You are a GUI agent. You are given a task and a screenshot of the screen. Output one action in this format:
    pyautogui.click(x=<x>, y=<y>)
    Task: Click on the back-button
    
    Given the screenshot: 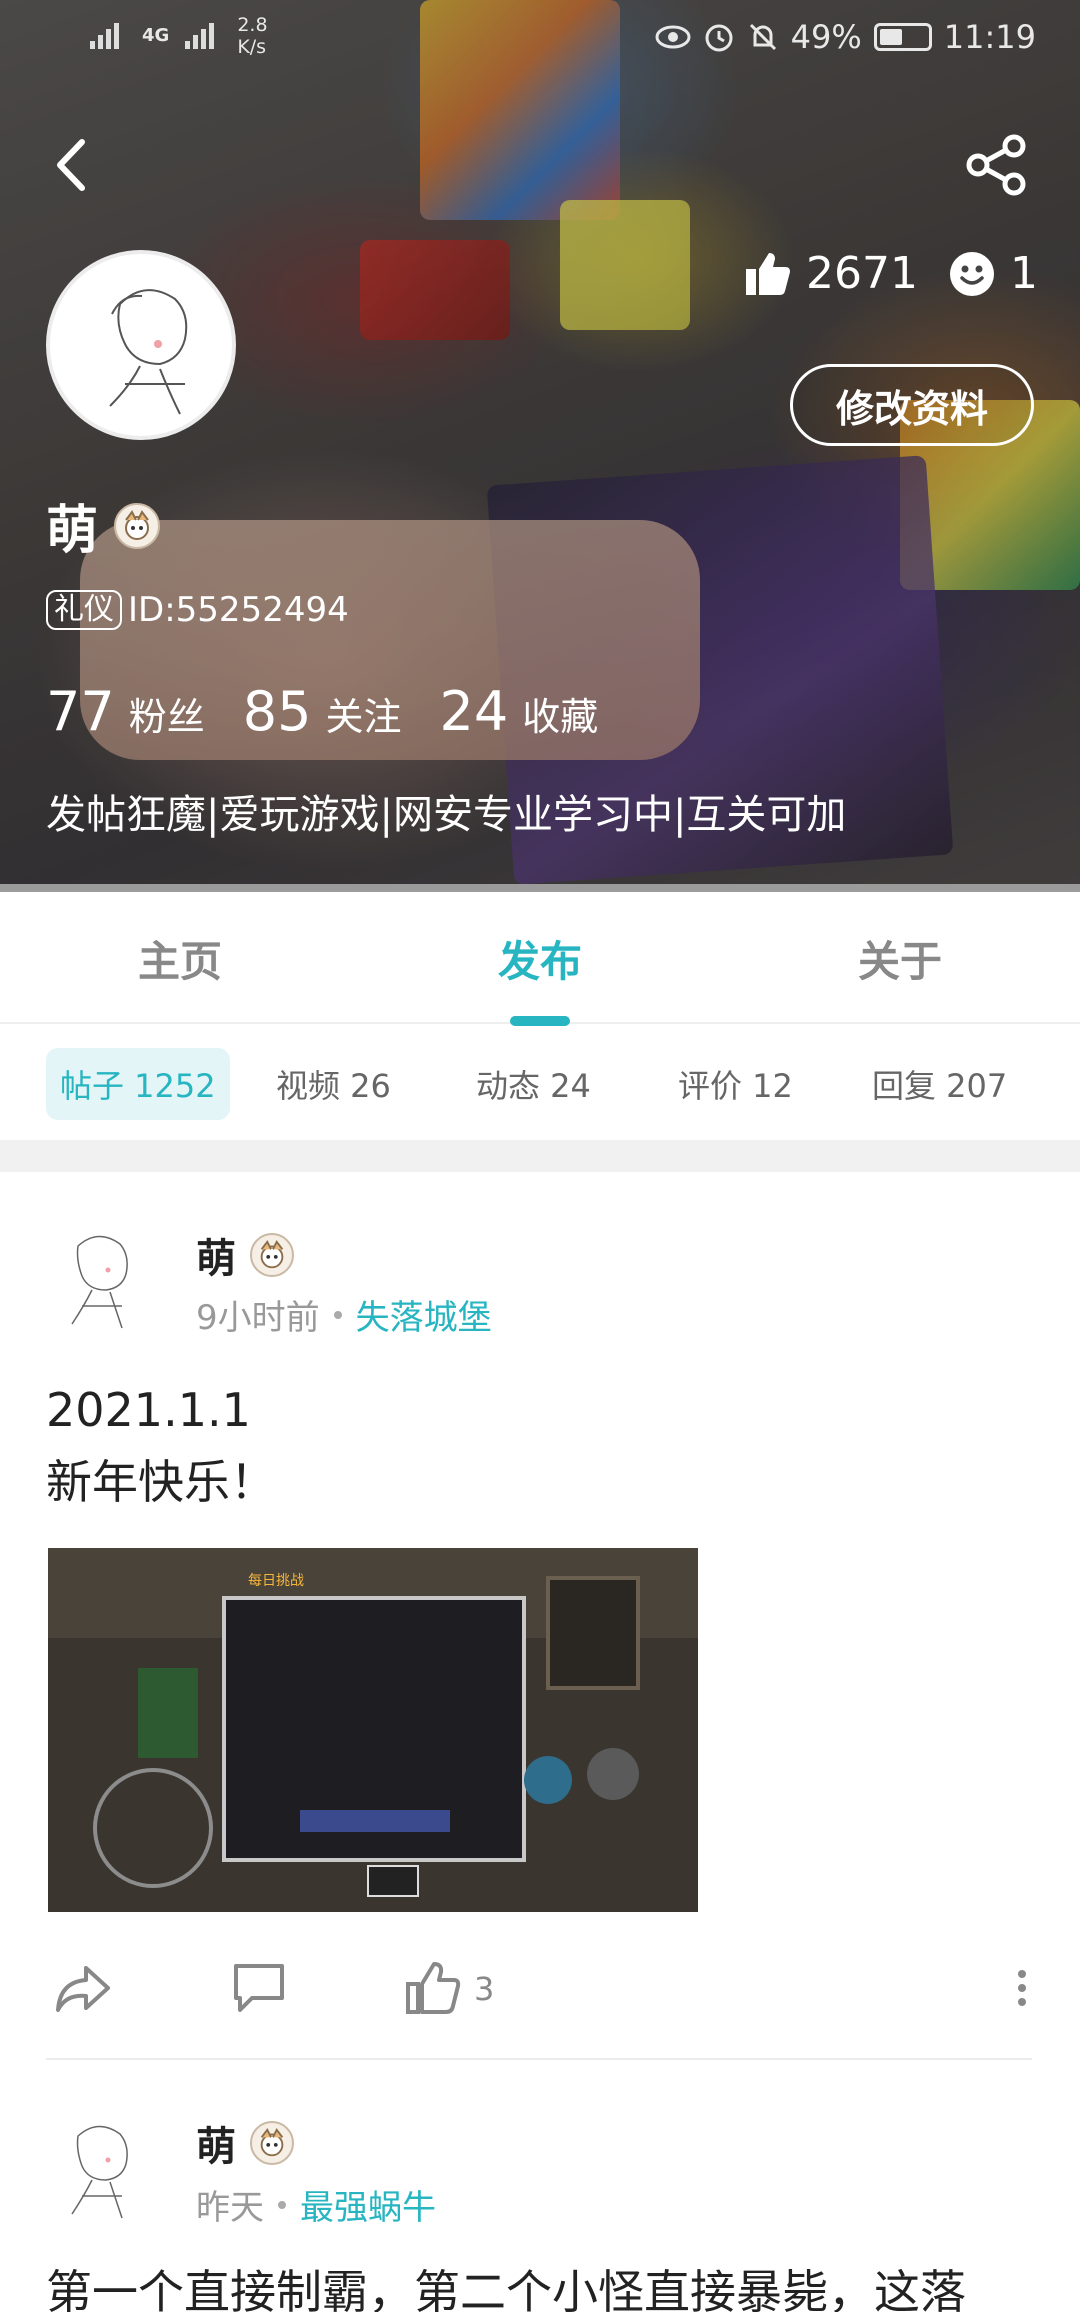 What is the action you would take?
    pyautogui.click(x=72, y=165)
    